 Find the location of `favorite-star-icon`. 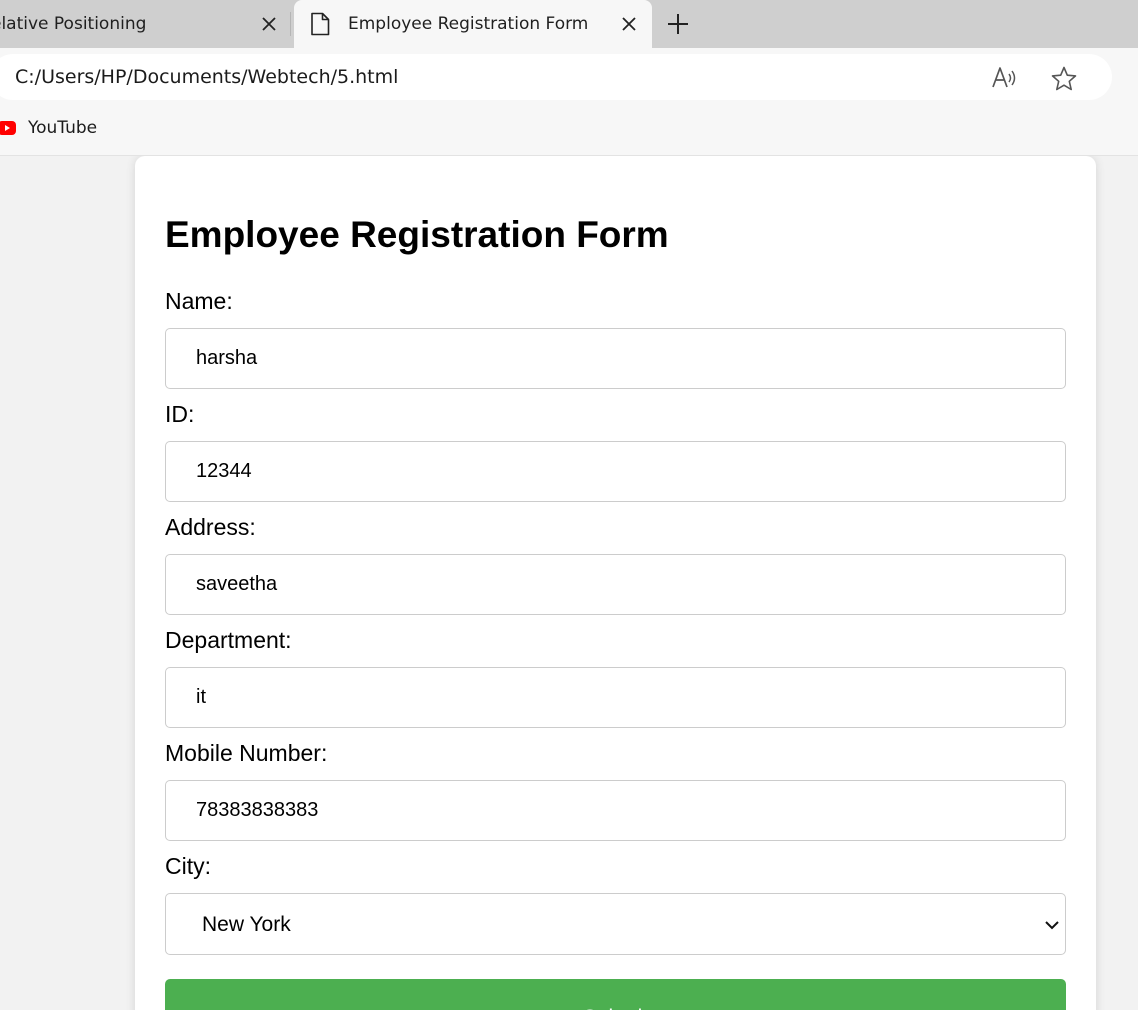

favorite-star-icon is located at coordinates (1064, 79).